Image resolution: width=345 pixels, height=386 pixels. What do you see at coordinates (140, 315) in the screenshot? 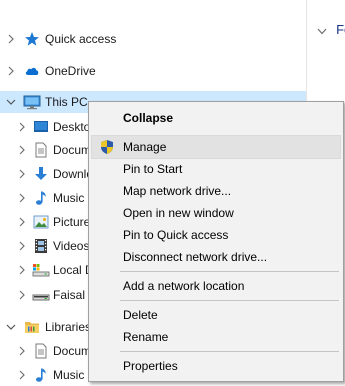
I see `menu-item-label: Delete` at bounding box center [140, 315].